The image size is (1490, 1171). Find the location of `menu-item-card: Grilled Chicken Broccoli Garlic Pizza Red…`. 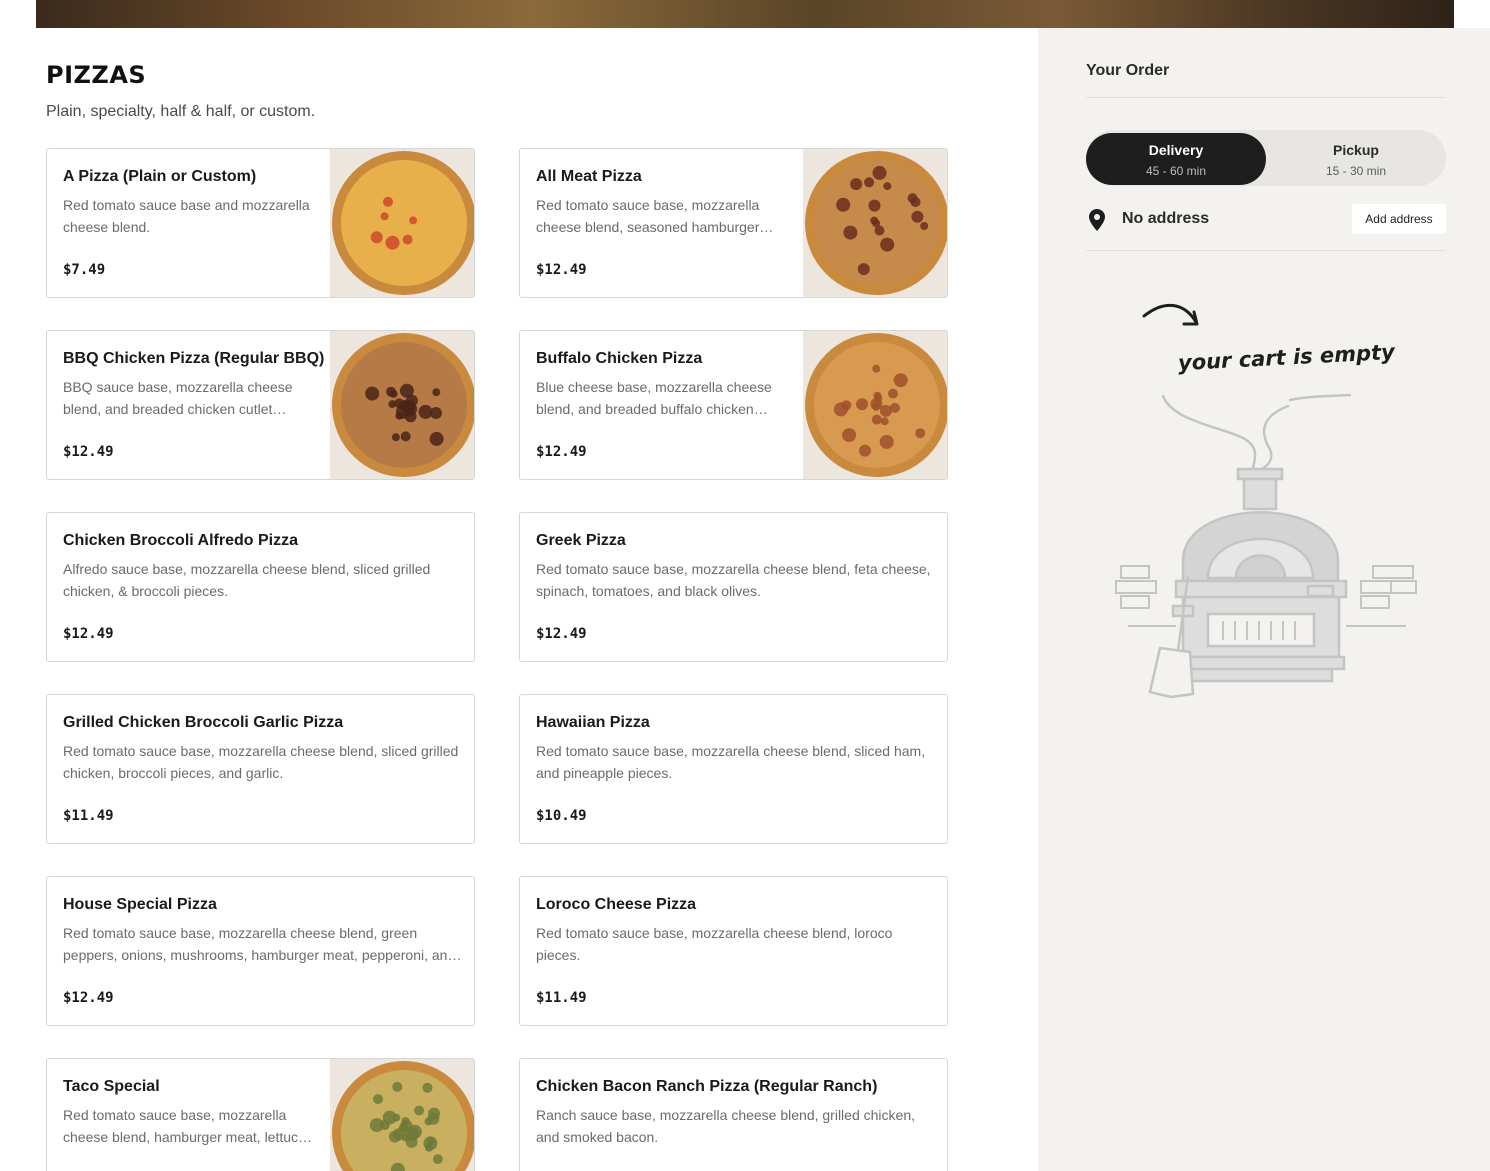

menu-item-card: Grilled Chicken Broccoli Garlic Pizza Red… is located at coordinates (260, 769).